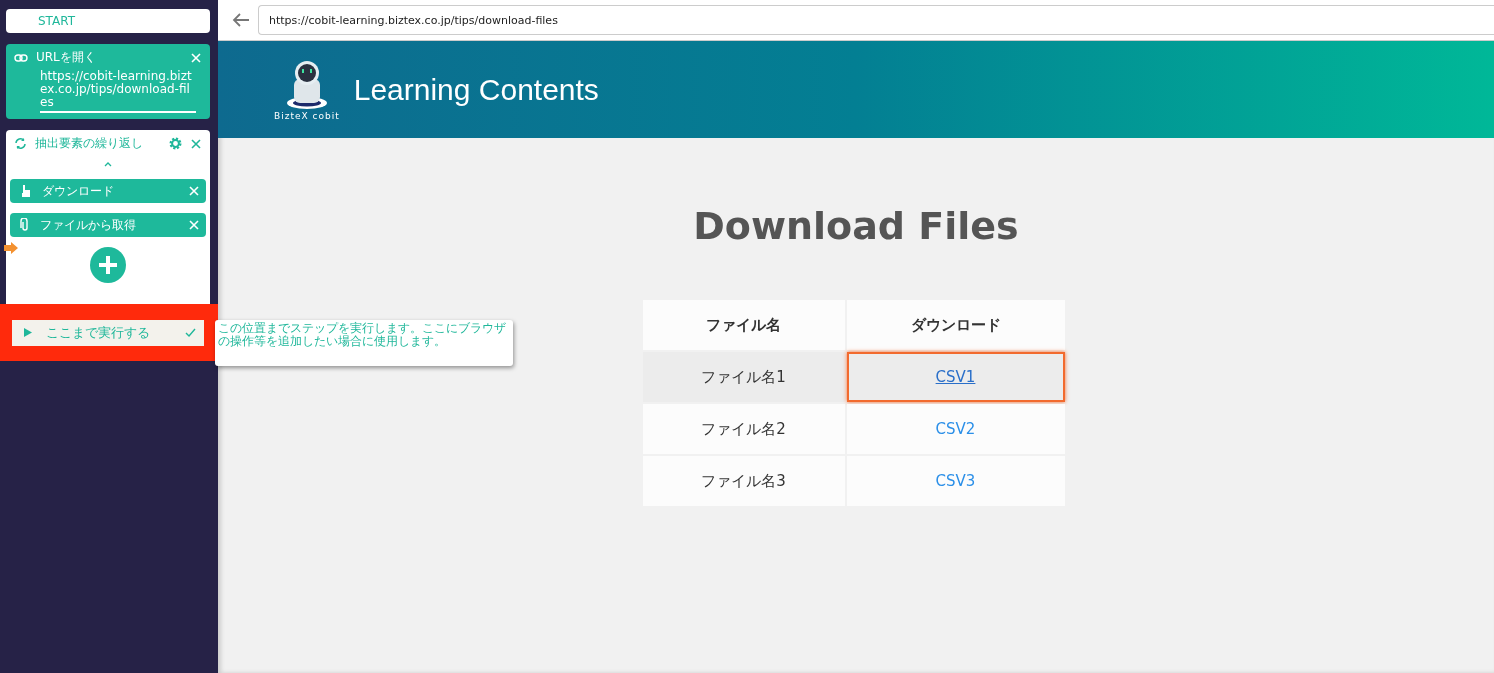  What do you see at coordinates (364, 343) in the screenshot?
I see `tooltip: この位置までステップを実行します。ここにブラウザの操作等を追加したい場合に使用します。` at bounding box center [364, 343].